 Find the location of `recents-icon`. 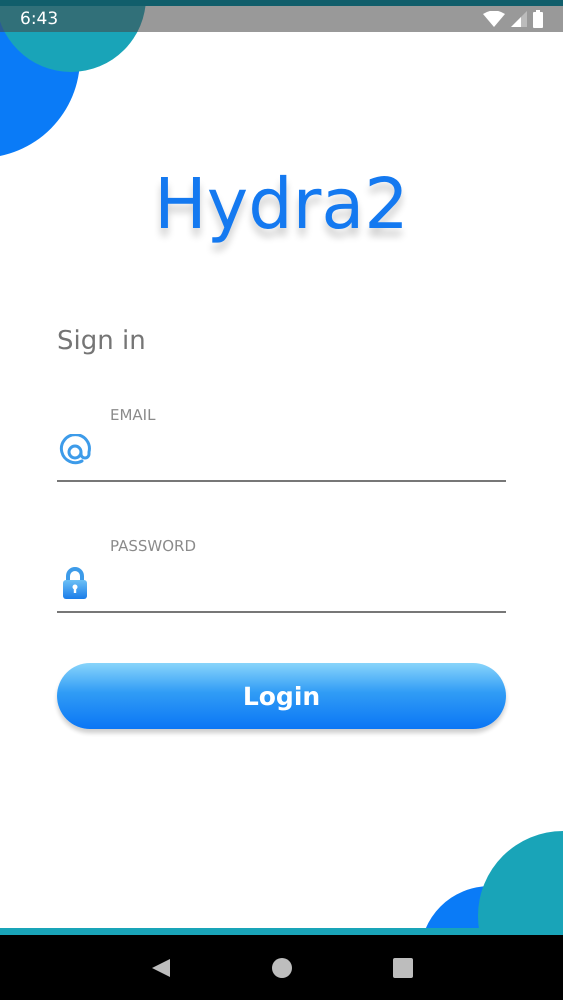

recents-icon is located at coordinates (403, 968).